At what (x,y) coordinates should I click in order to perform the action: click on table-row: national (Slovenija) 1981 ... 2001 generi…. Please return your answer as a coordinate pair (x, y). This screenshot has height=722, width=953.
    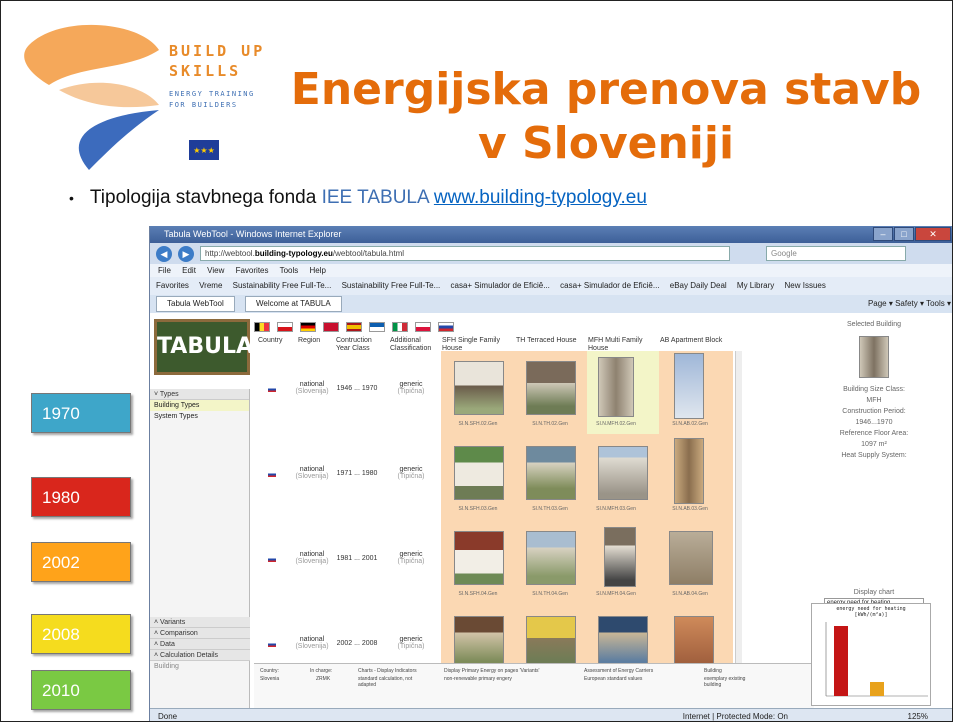
    Looking at the image, I should click on (494, 564).